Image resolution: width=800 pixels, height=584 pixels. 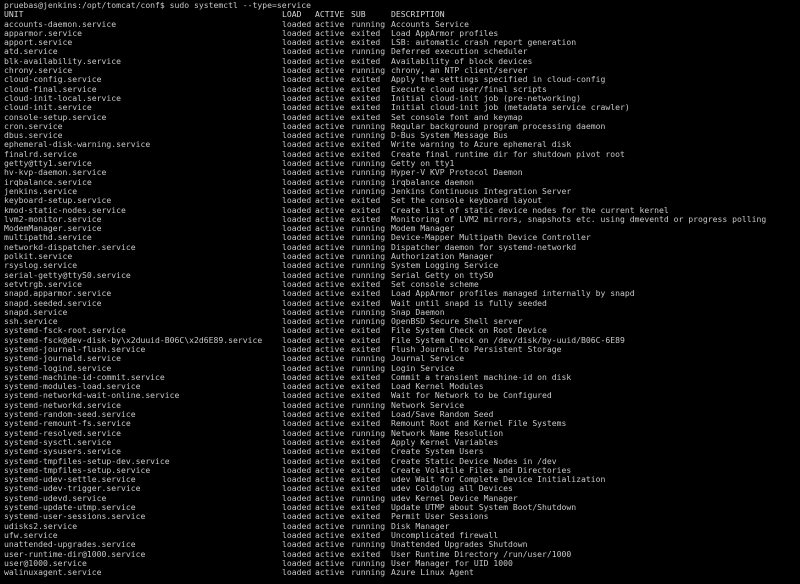 What do you see at coordinates (368, 572) in the screenshot?
I see `cell-sub-state: running` at bounding box center [368, 572].